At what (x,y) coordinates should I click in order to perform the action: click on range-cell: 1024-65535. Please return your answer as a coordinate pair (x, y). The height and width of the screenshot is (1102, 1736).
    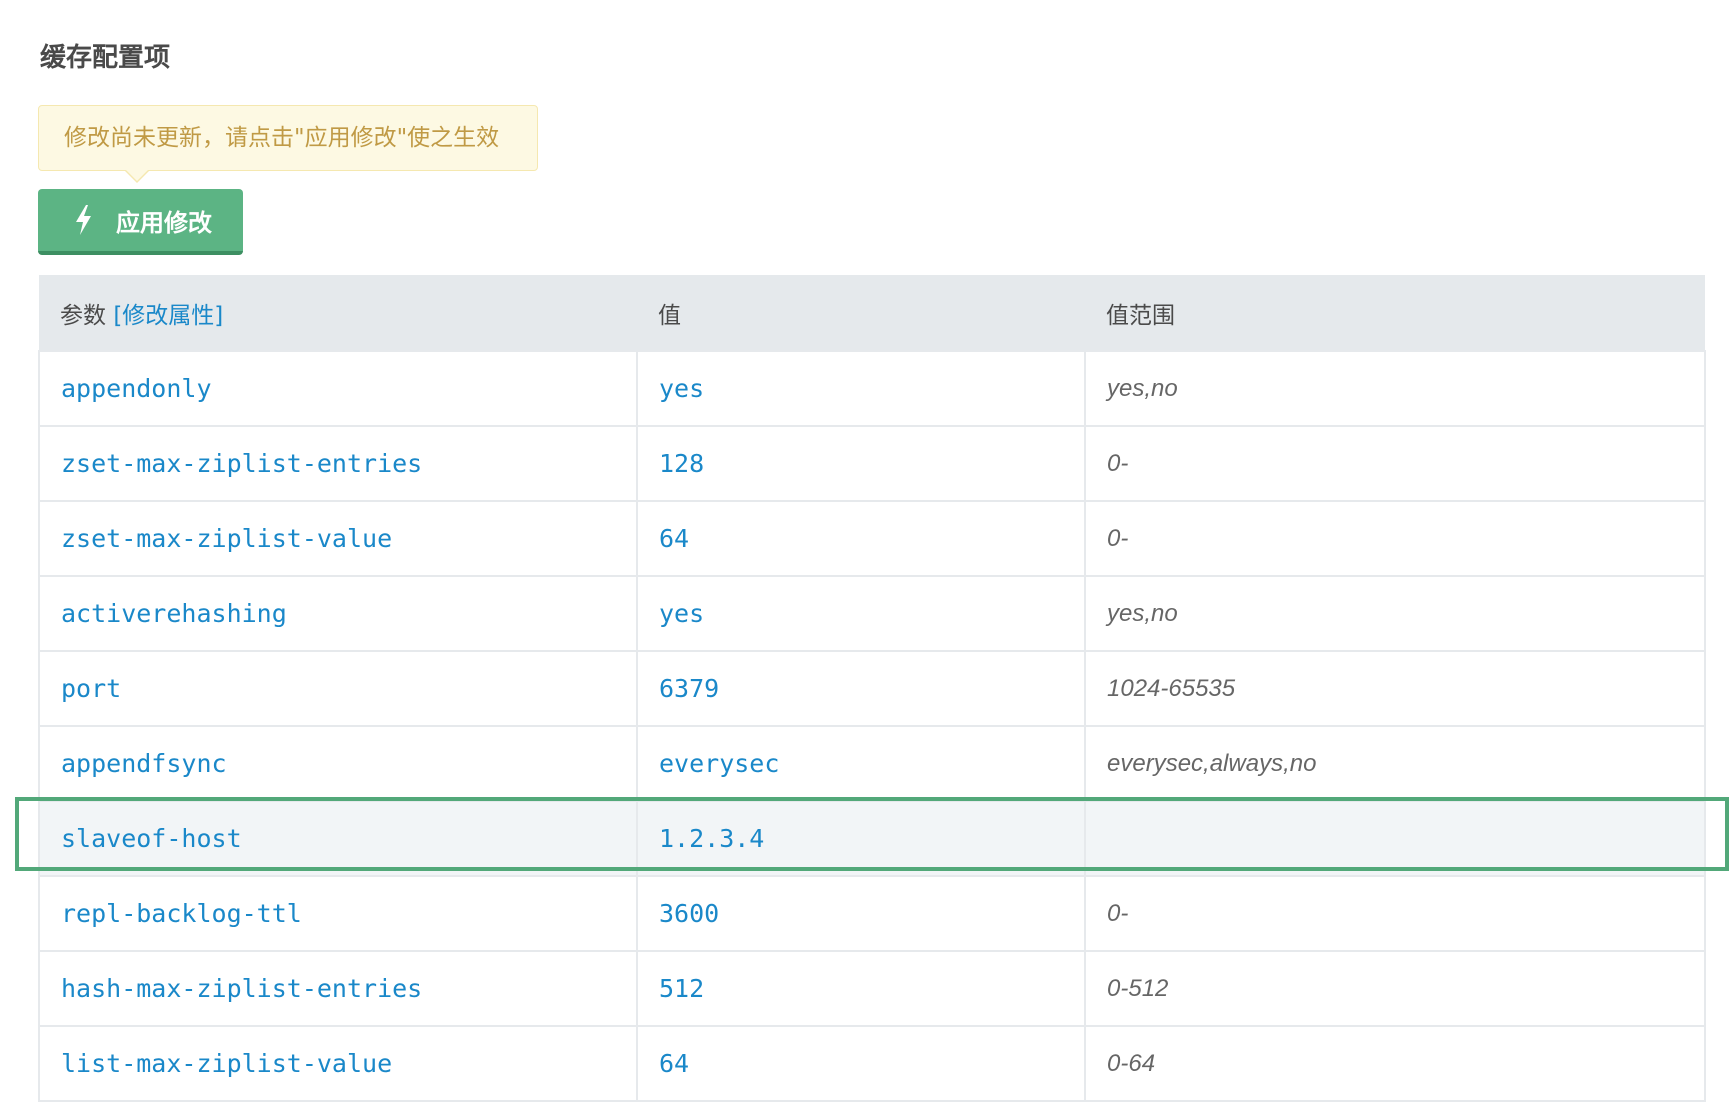
    Looking at the image, I should click on (1395, 688).